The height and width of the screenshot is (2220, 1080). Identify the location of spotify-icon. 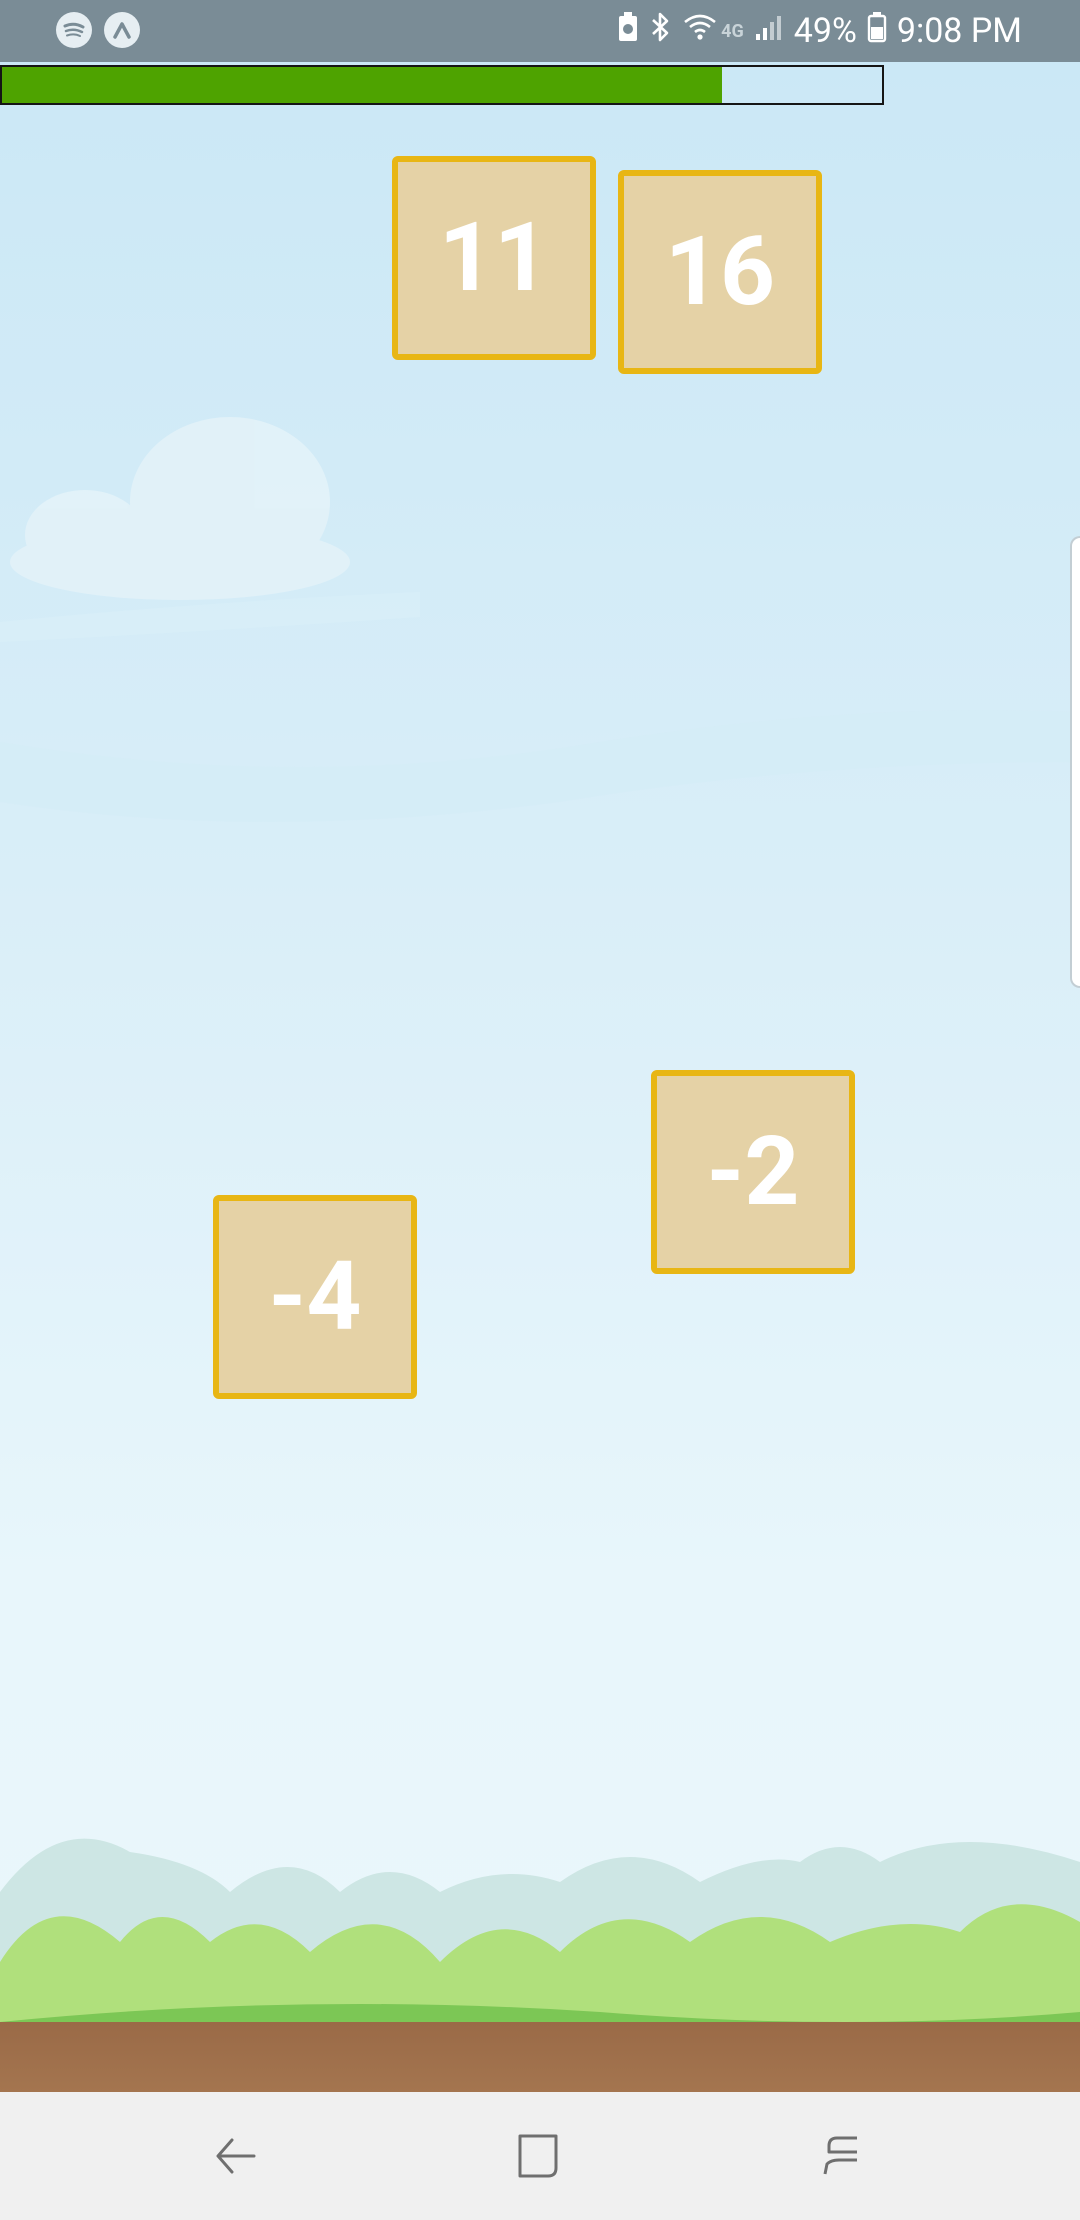
(74, 30).